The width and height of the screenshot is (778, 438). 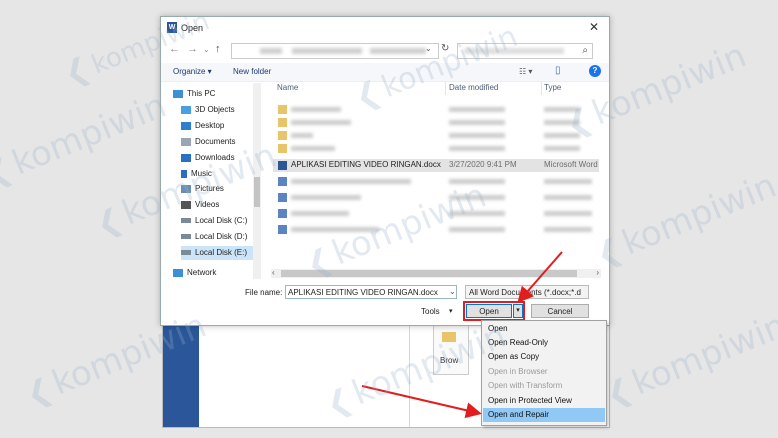 What do you see at coordinates (527, 292) in the screenshot?
I see `file-type-filter: All Word Documents (*.docx;*.d` at bounding box center [527, 292].